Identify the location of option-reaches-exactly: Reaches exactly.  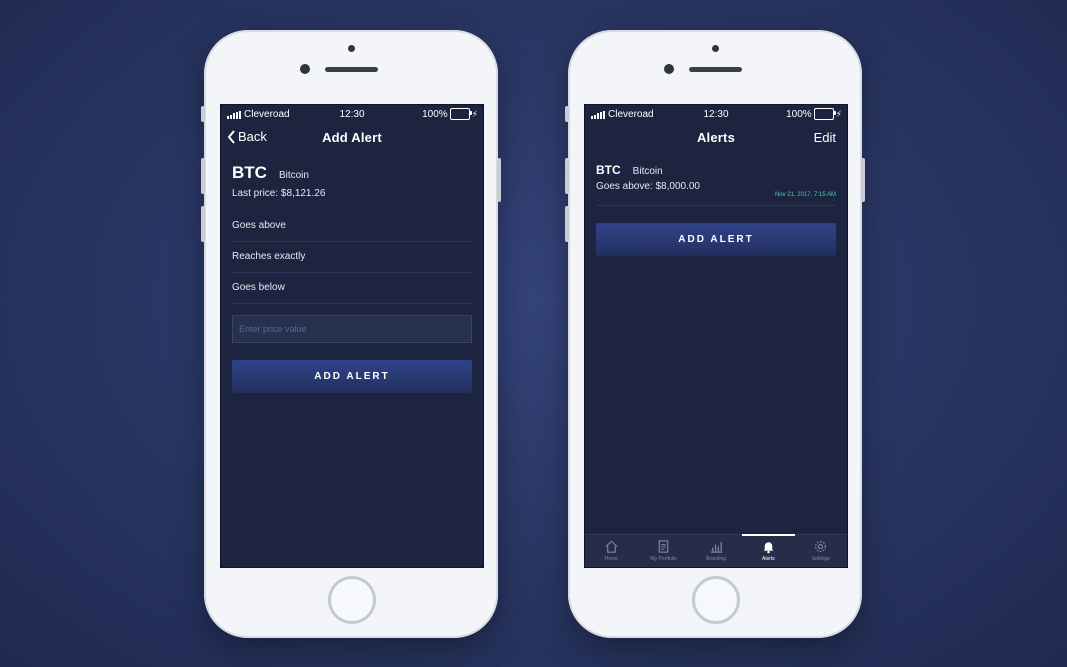
(352, 257).